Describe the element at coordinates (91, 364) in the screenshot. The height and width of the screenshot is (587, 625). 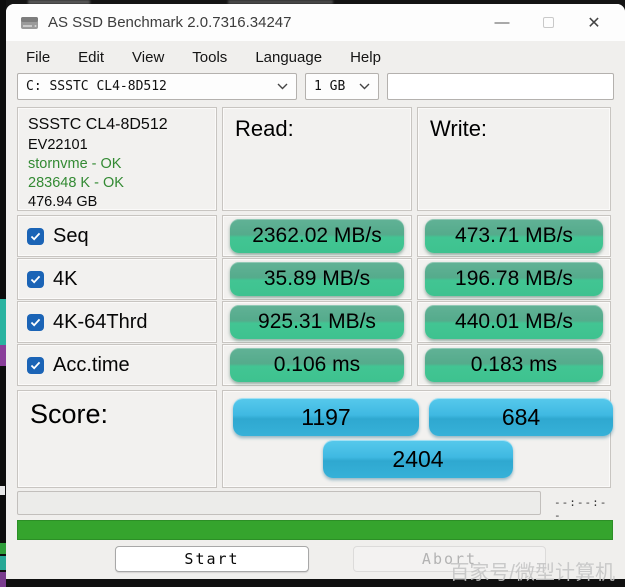
I see `acctime-label: Acc.time` at that location.